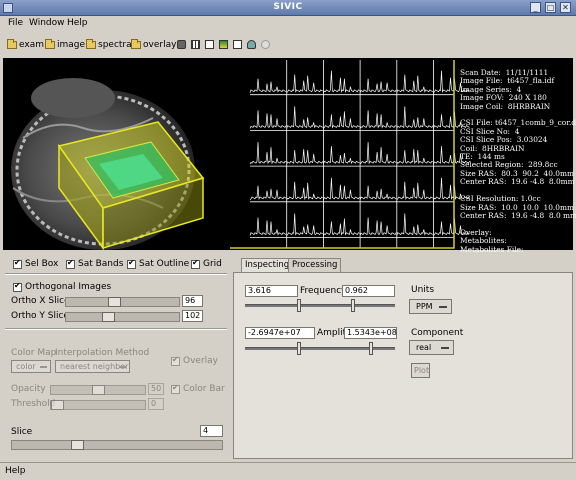 This screenshot has height=480, width=576. Describe the element at coordinates (25, 44) in the screenshot. I see `exam-button: exam` at that location.